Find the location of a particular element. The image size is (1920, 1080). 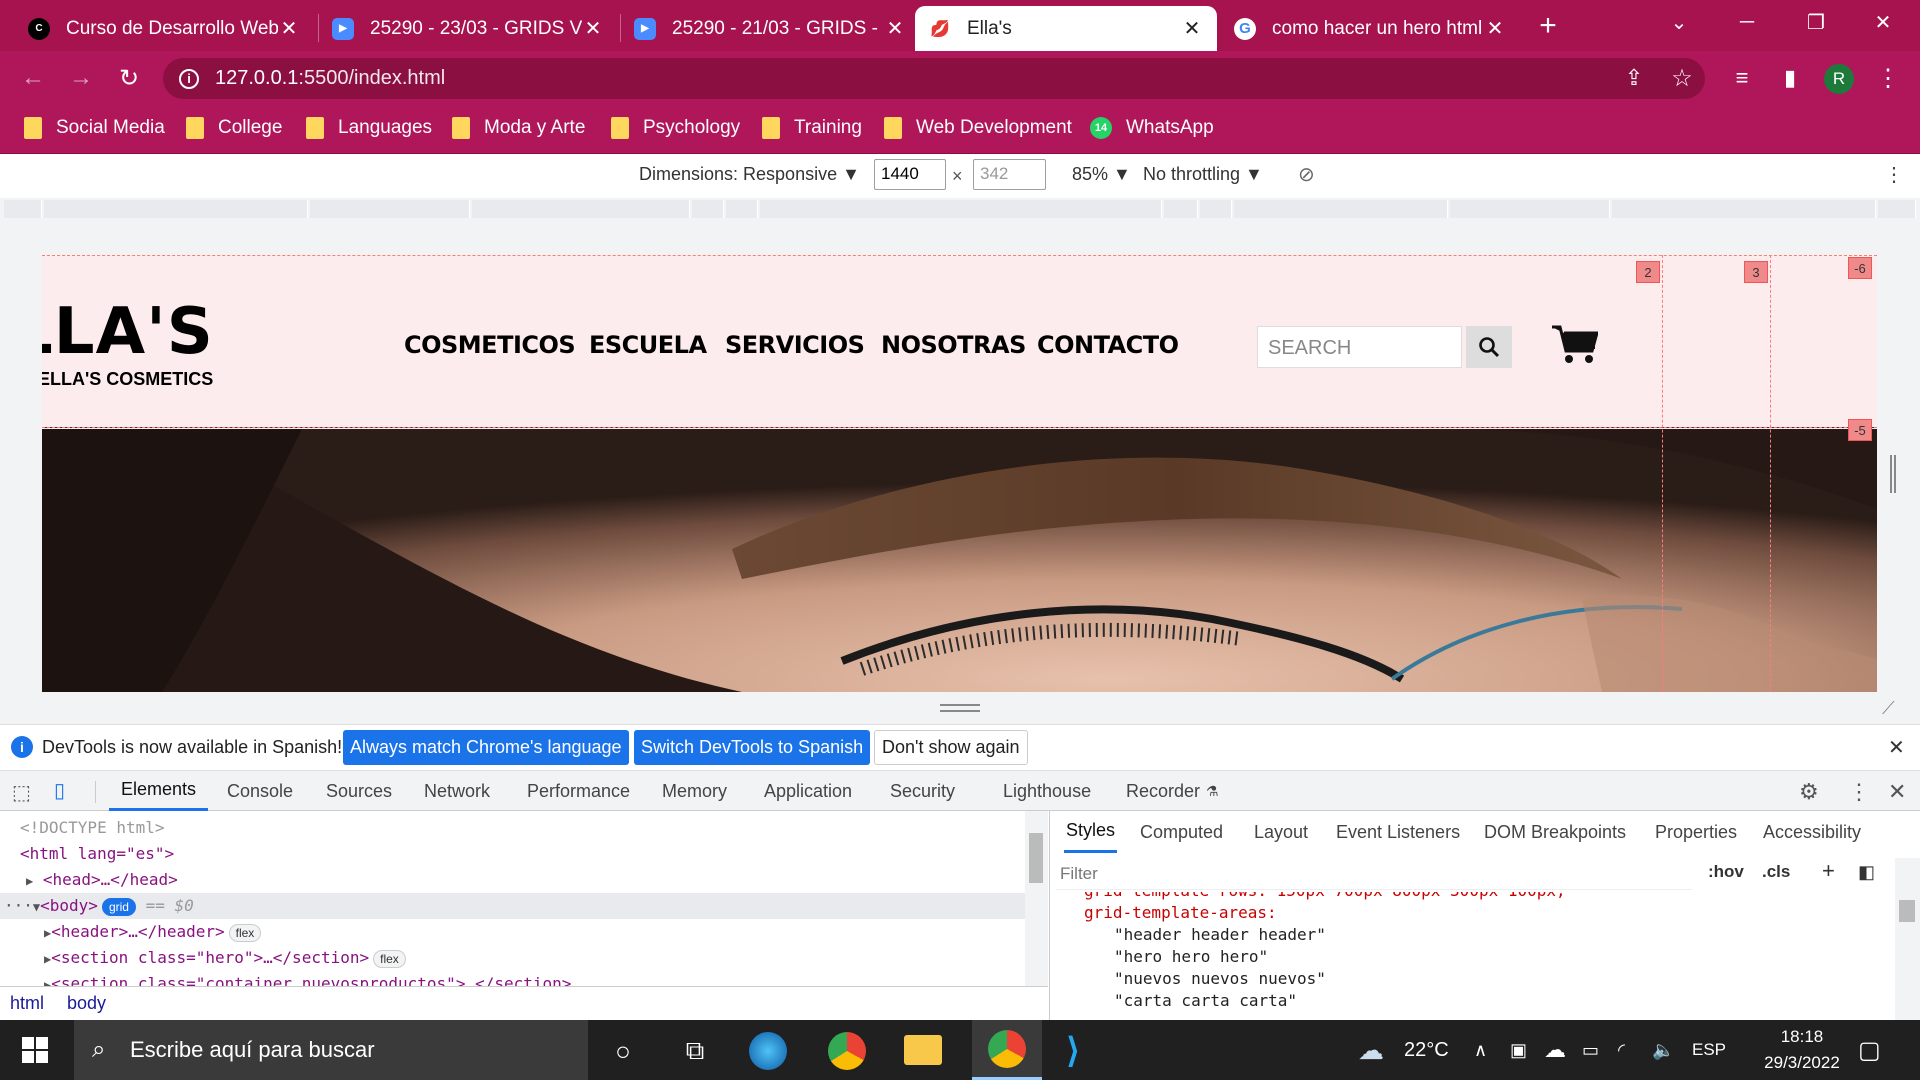

reload-icon: ↻ is located at coordinates (129, 78).